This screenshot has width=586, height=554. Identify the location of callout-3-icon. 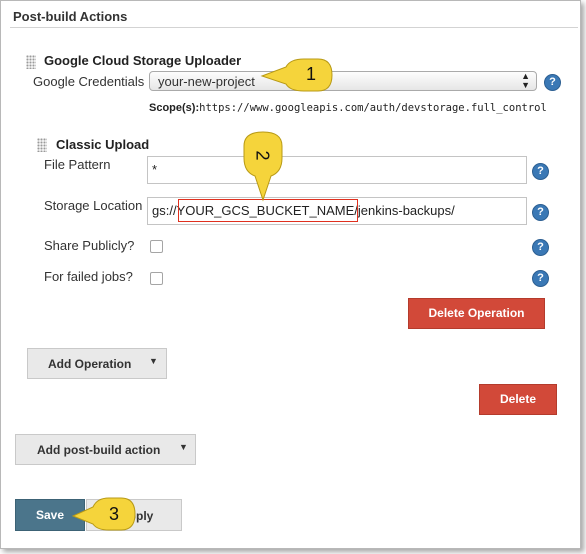
(103, 514).